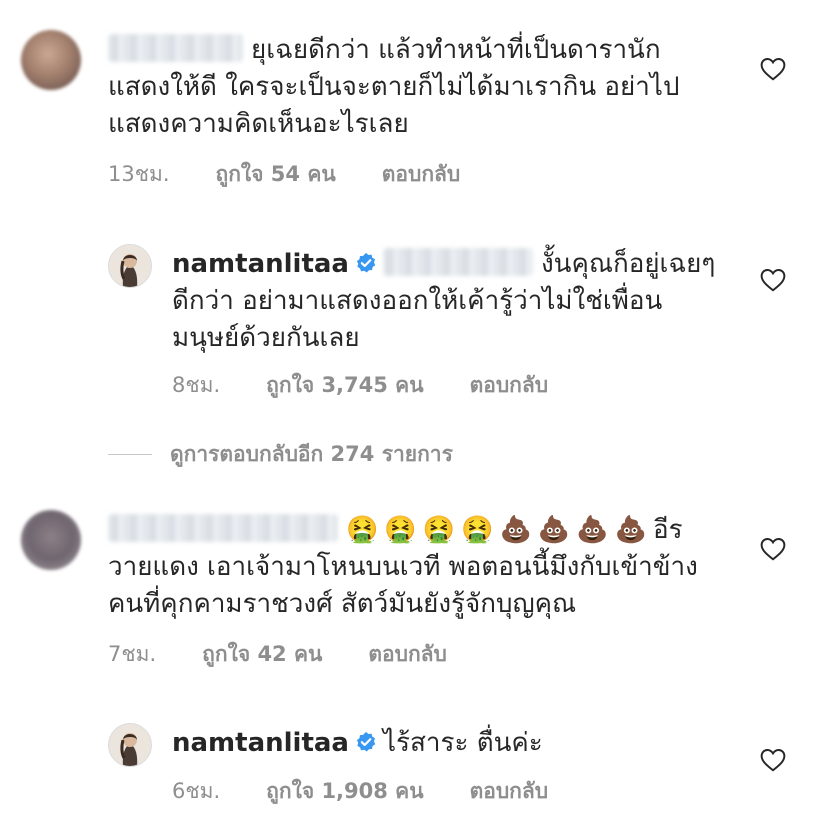 The image size is (828, 817). I want to click on likes-count: ถูกใจ 1,908 คน, so click(344, 791).